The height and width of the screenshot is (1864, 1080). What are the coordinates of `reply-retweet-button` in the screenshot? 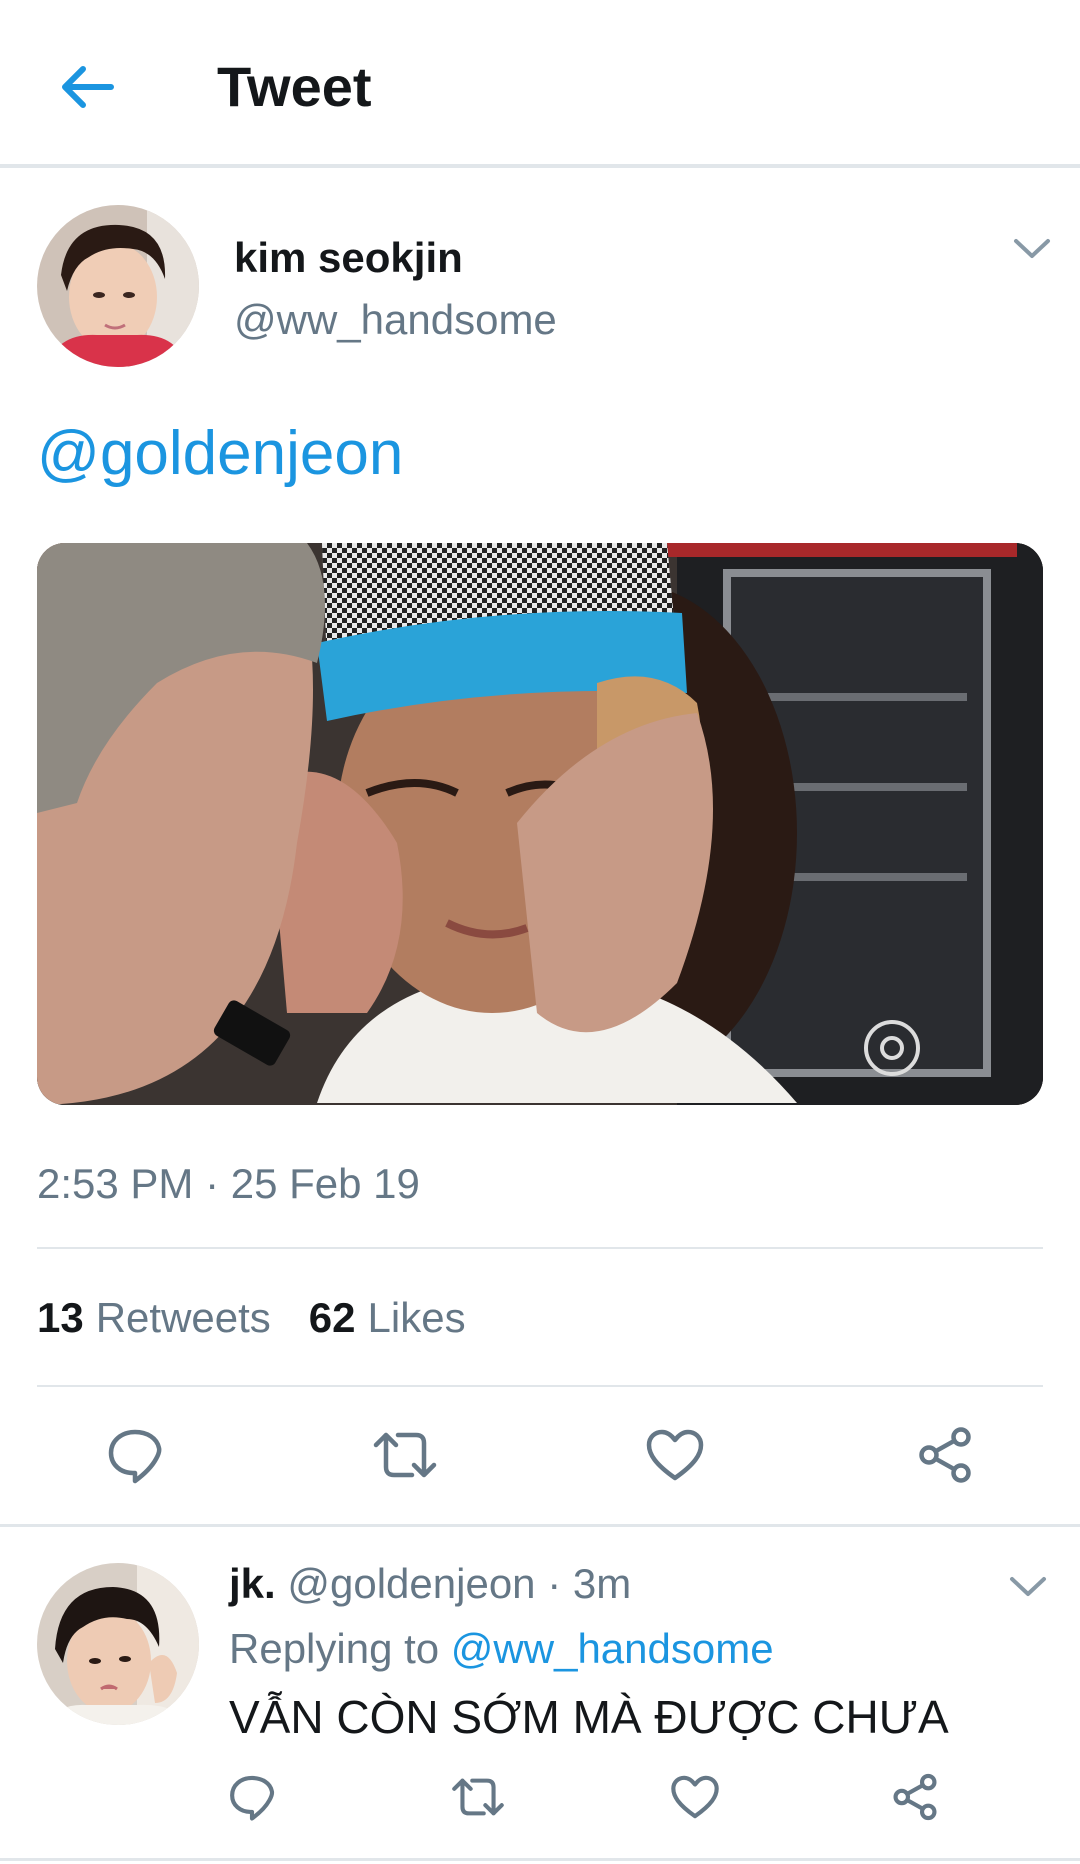 It's located at (478, 1797).